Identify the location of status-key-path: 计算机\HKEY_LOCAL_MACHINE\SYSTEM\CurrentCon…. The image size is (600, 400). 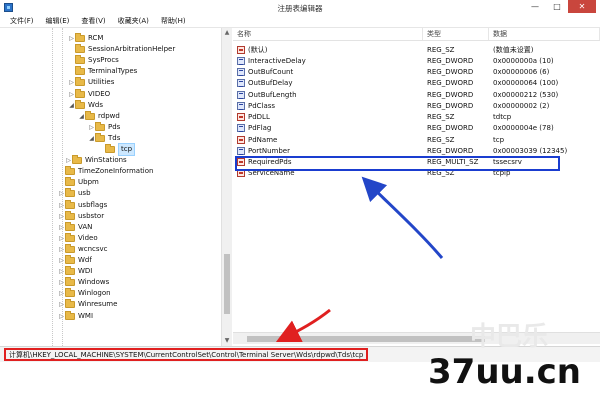
(186, 354).